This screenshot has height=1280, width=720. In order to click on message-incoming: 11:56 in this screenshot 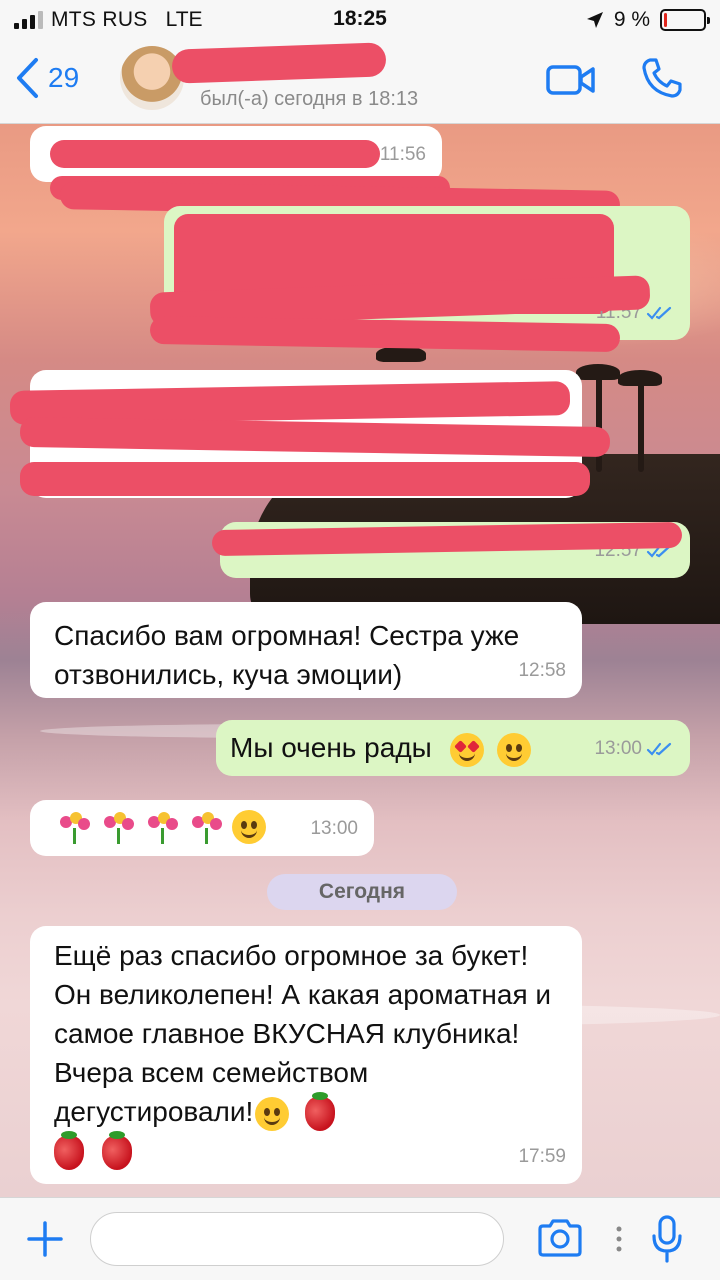, I will do `click(236, 154)`.